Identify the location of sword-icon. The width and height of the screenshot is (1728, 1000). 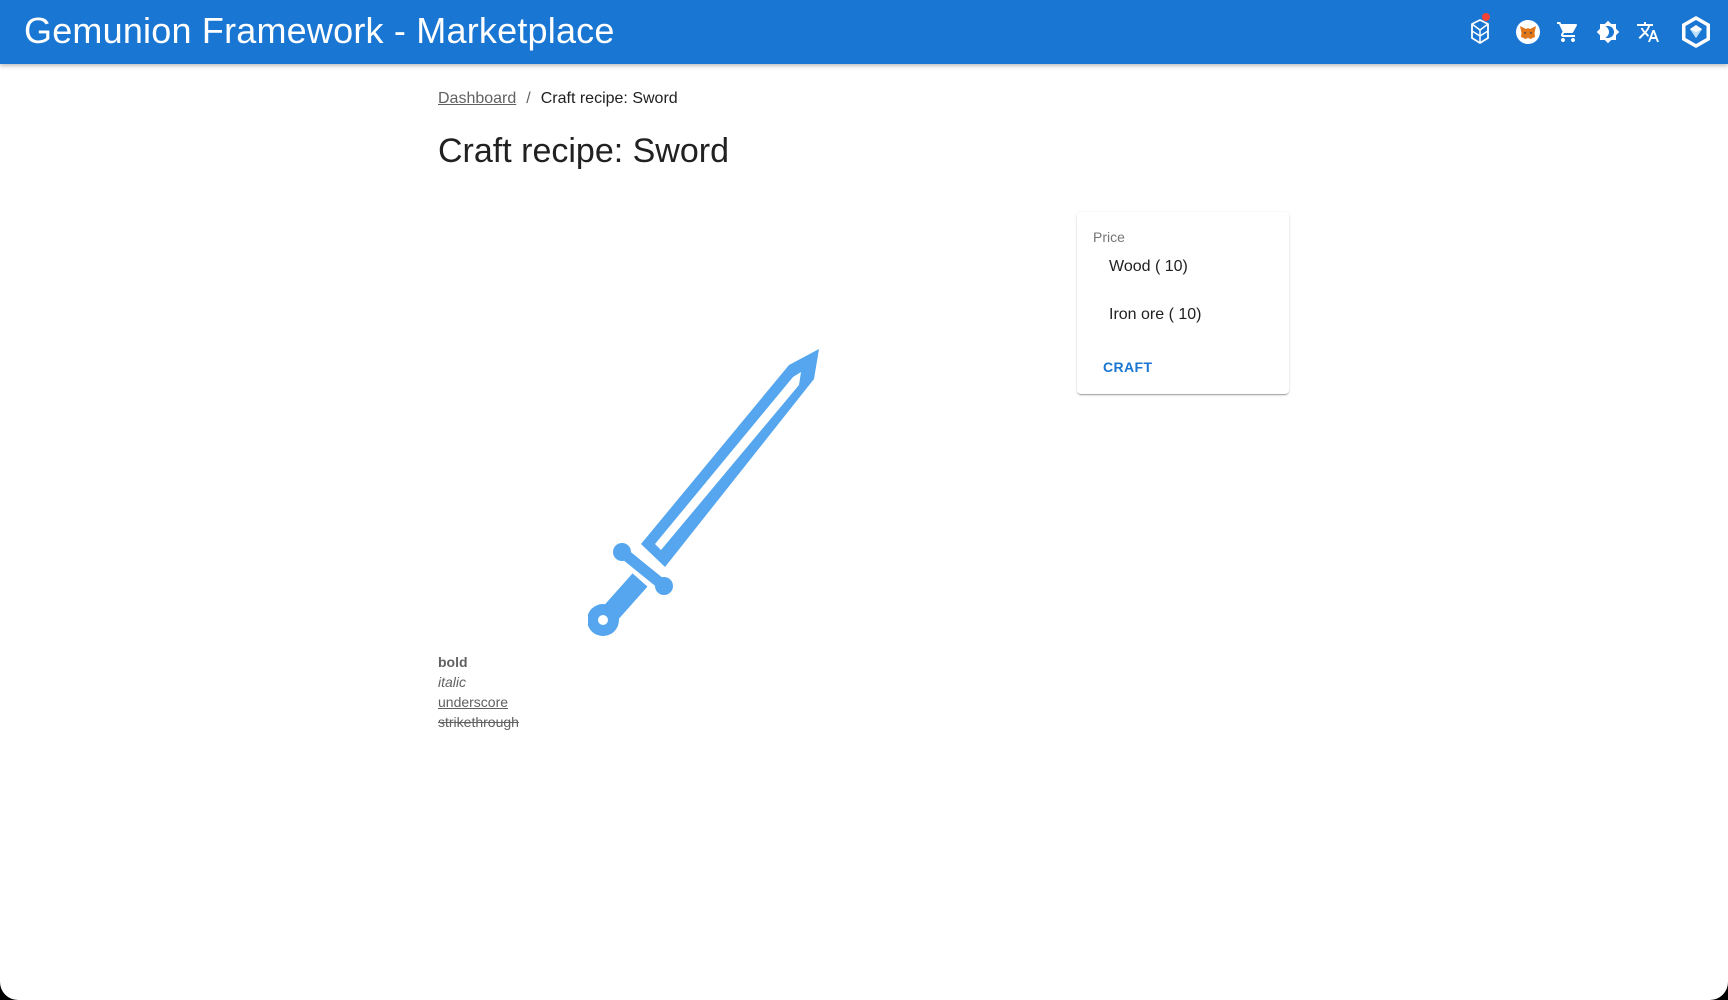
(747, 498).